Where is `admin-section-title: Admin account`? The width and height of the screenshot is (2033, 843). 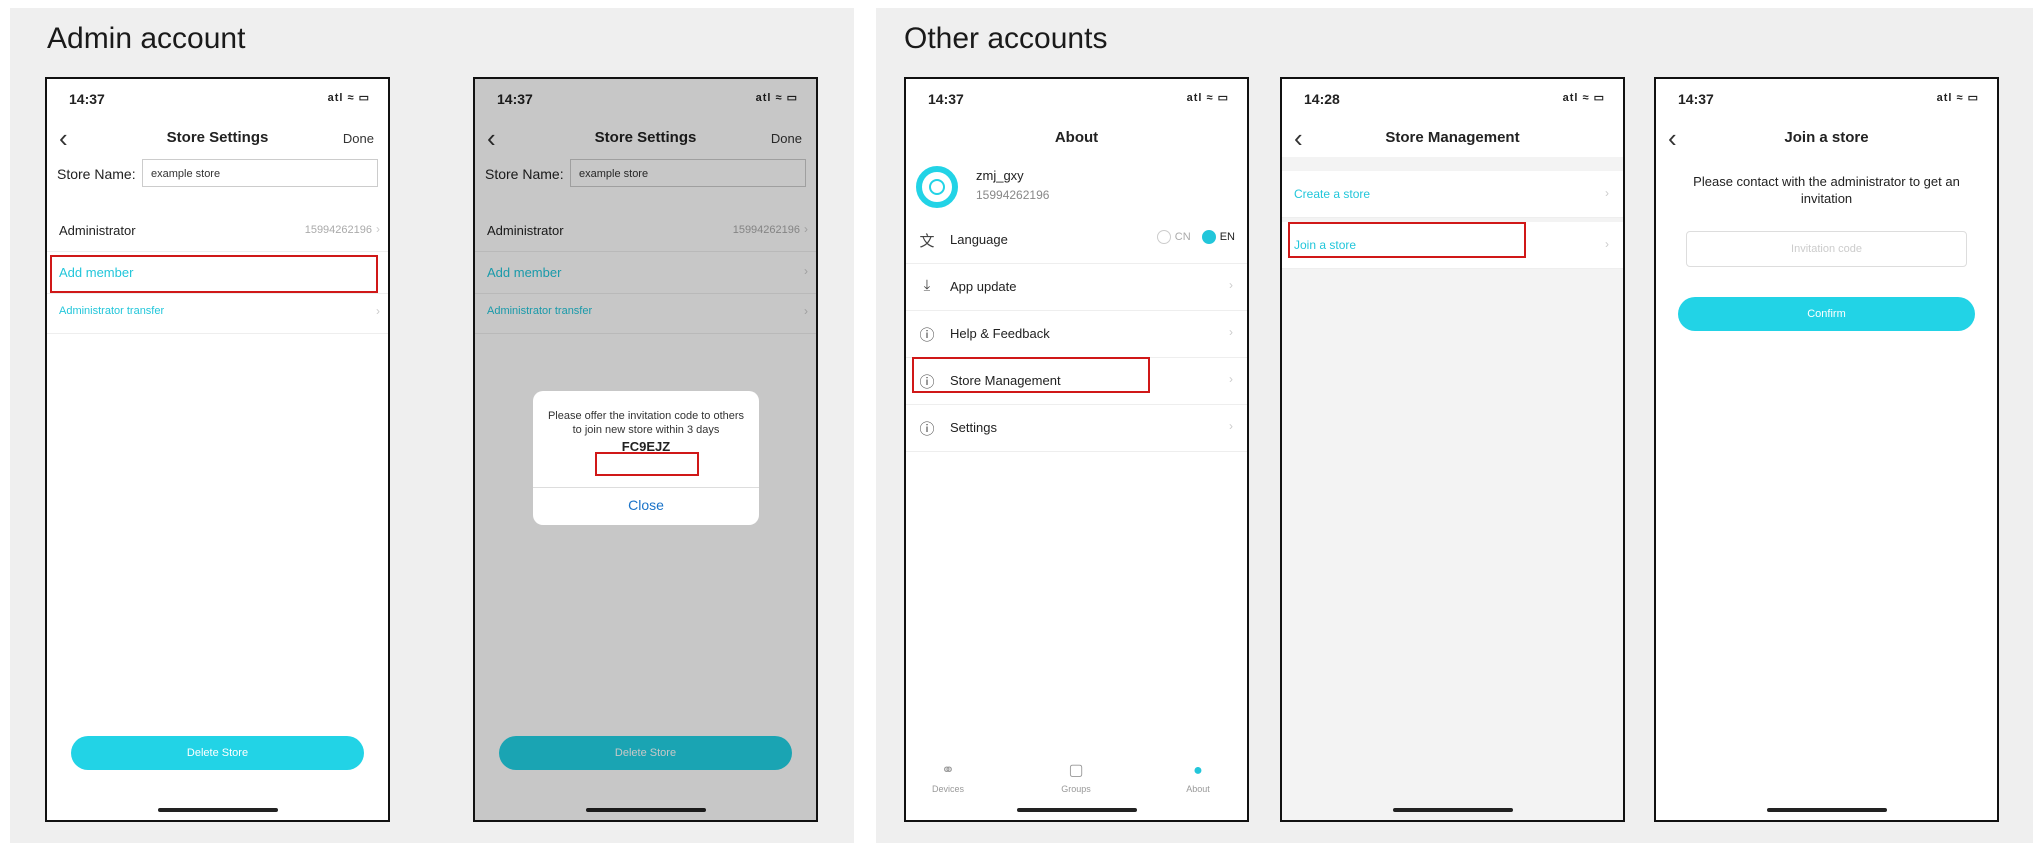
admin-section-title: Admin account is located at coordinates (146, 38).